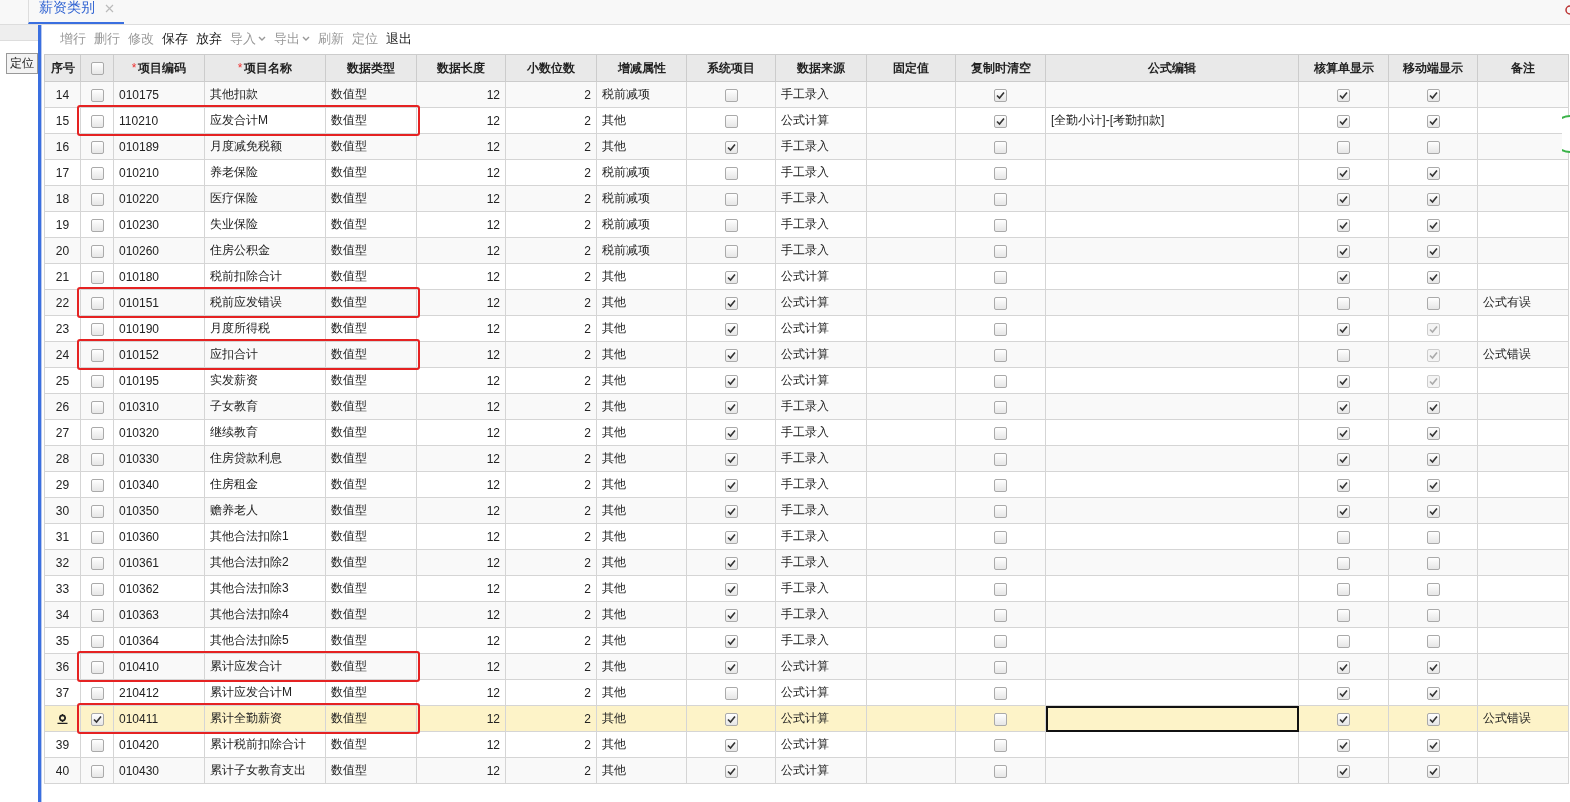 The image size is (1570, 802). I want to click on locate-button: 定位, so click(22, 63).